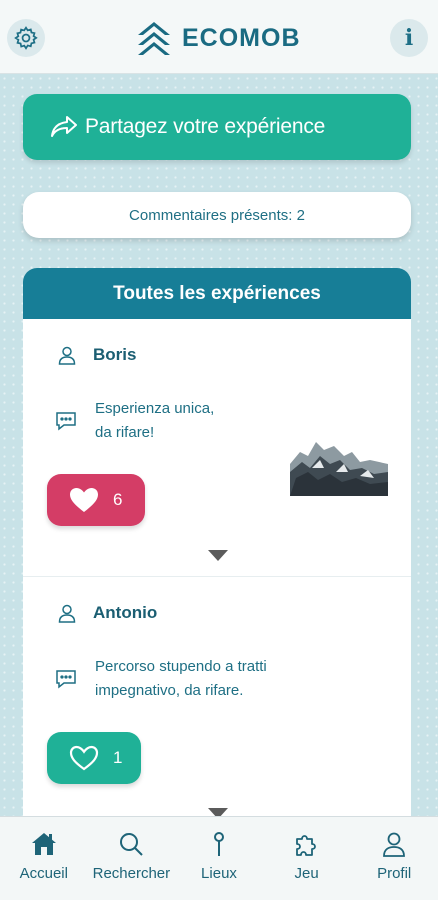 This screenshot has height=900, width=438. What do you see at coordinates (155, 420) in the screenshot?
I see `comment-text: Esperienza unica, da rifare!` at bounding box center [155, 420].